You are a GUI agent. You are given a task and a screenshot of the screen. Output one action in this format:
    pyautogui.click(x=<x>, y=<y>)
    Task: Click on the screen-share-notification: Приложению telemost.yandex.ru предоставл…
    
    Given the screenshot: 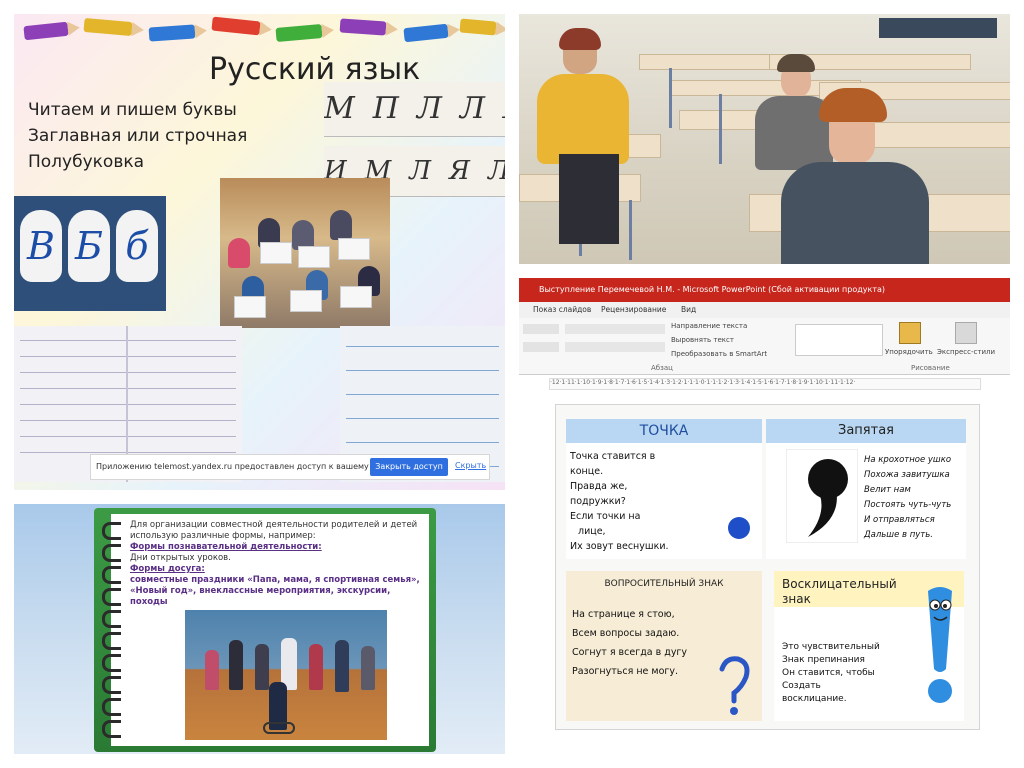 What is the action you would take?
    pyautogui.click(x=290, y=467)
    